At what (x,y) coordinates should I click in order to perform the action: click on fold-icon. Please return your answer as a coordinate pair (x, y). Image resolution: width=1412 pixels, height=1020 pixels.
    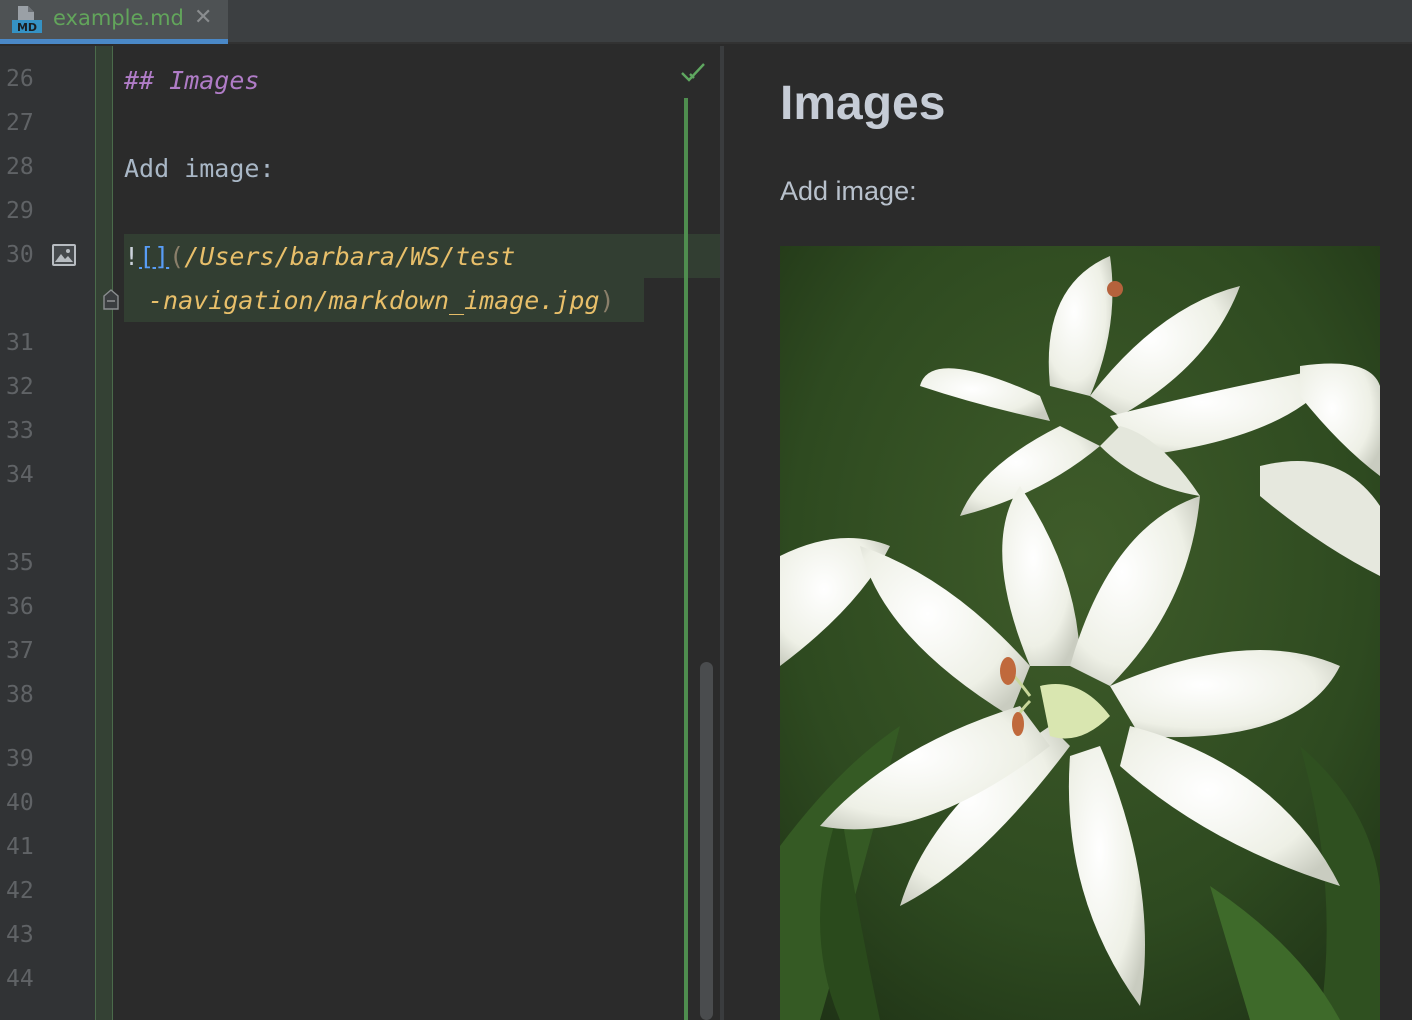
    Looking at the image, I should click on (111, 300).